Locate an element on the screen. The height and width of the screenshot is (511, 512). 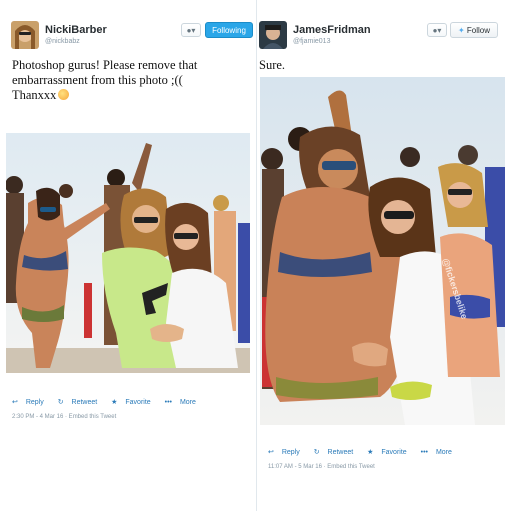
twitter-bird-icon: ✦ is located at coordinates (461, 30).